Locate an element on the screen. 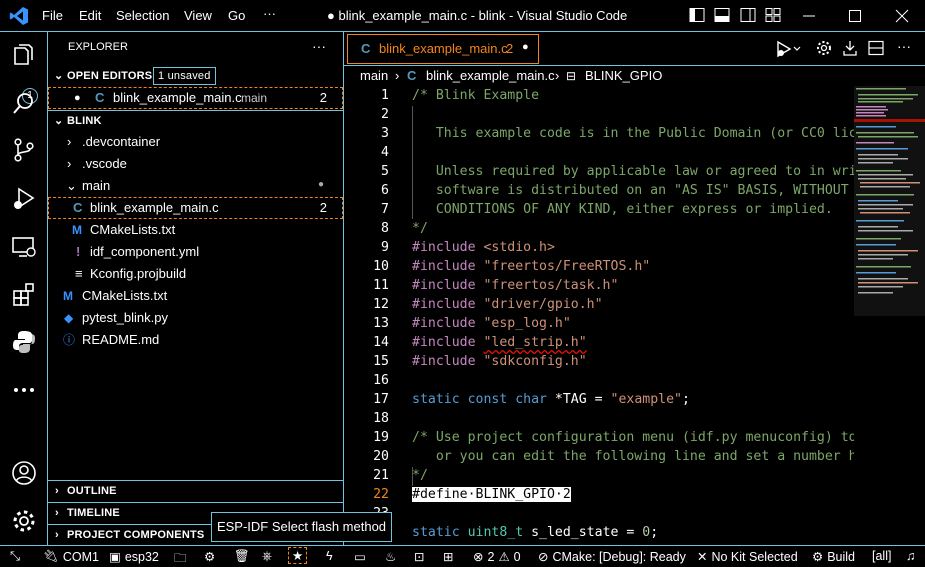  toggle-primary-sidebar-icon is located at coordinates (697, 15).